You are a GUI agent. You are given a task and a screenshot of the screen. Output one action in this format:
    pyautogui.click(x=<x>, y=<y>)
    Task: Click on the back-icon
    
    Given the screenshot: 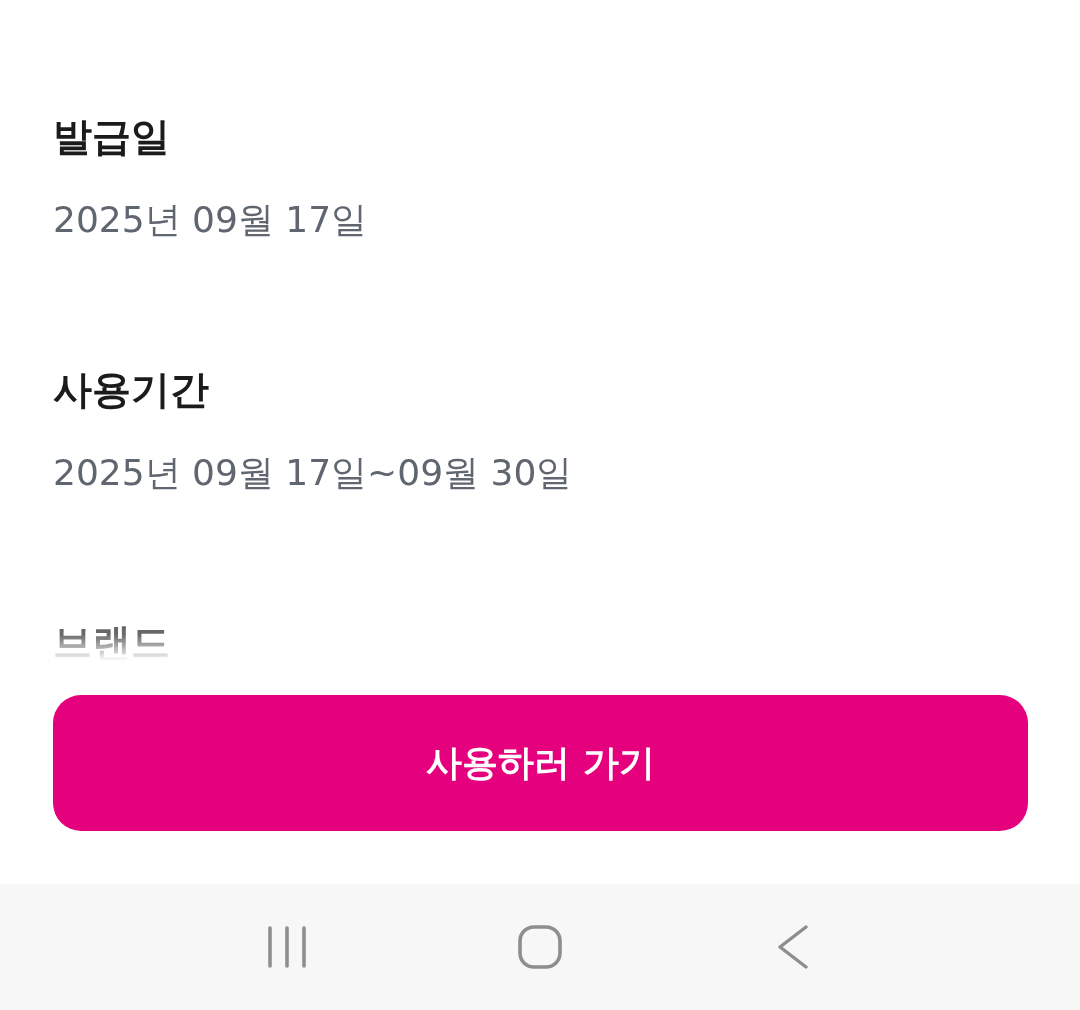 What is the action you would take?
    pyautogui.click(x=793, y=947)
    